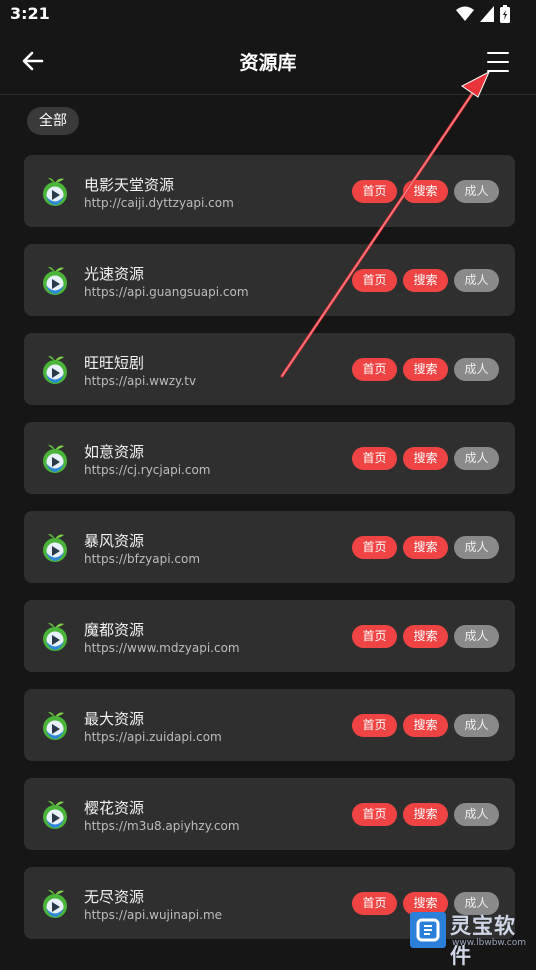  I want to click on source-url: http://caiji.dyttzyapi.com, so click(159, 203).